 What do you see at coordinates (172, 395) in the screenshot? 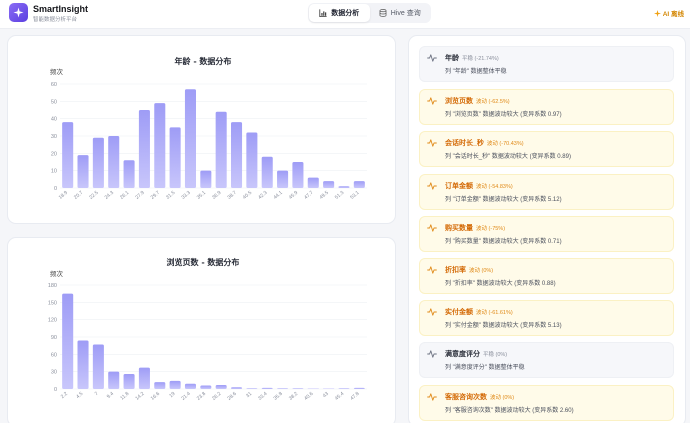
I see `x-tick-label: 19` at bounding box center [172, 395].